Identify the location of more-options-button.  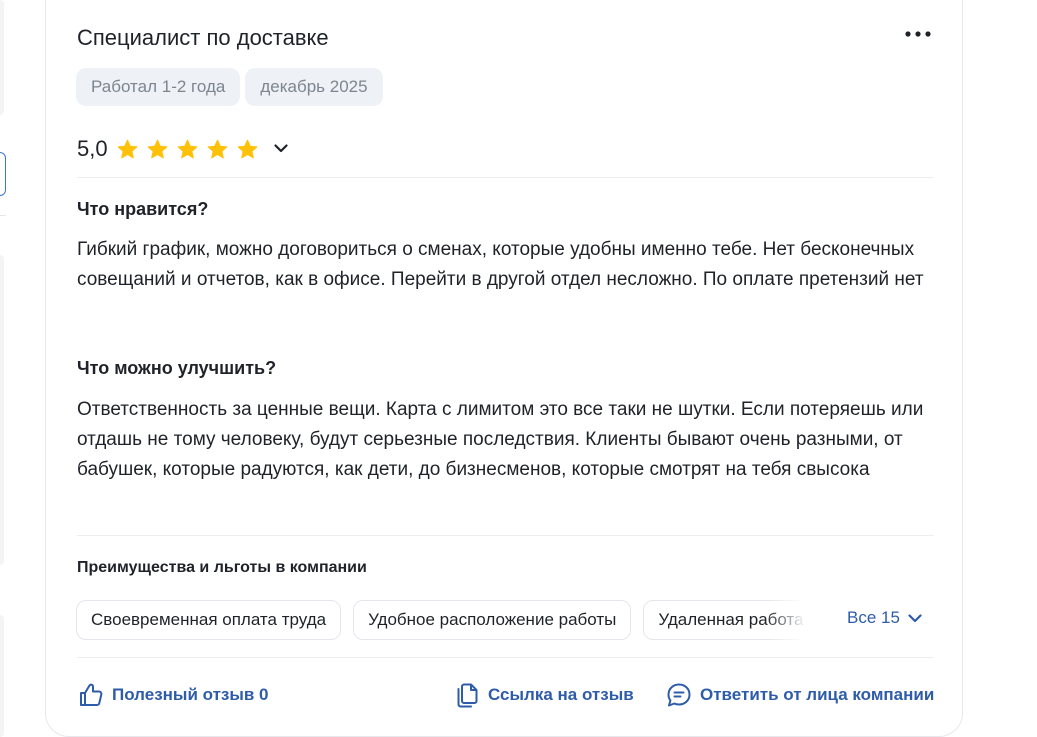
(918, 34).